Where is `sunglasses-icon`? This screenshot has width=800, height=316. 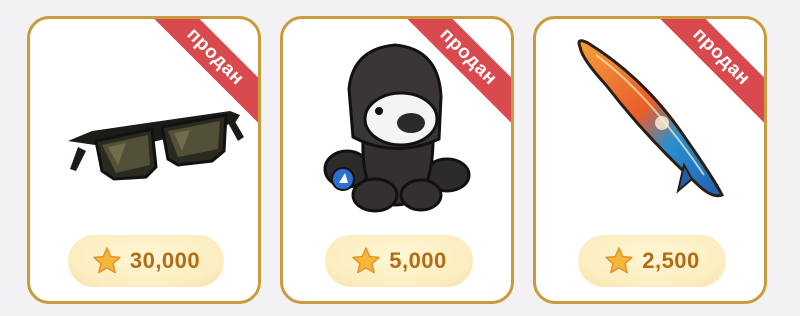
sunglasses-icon is located at coordinates (156, 146).